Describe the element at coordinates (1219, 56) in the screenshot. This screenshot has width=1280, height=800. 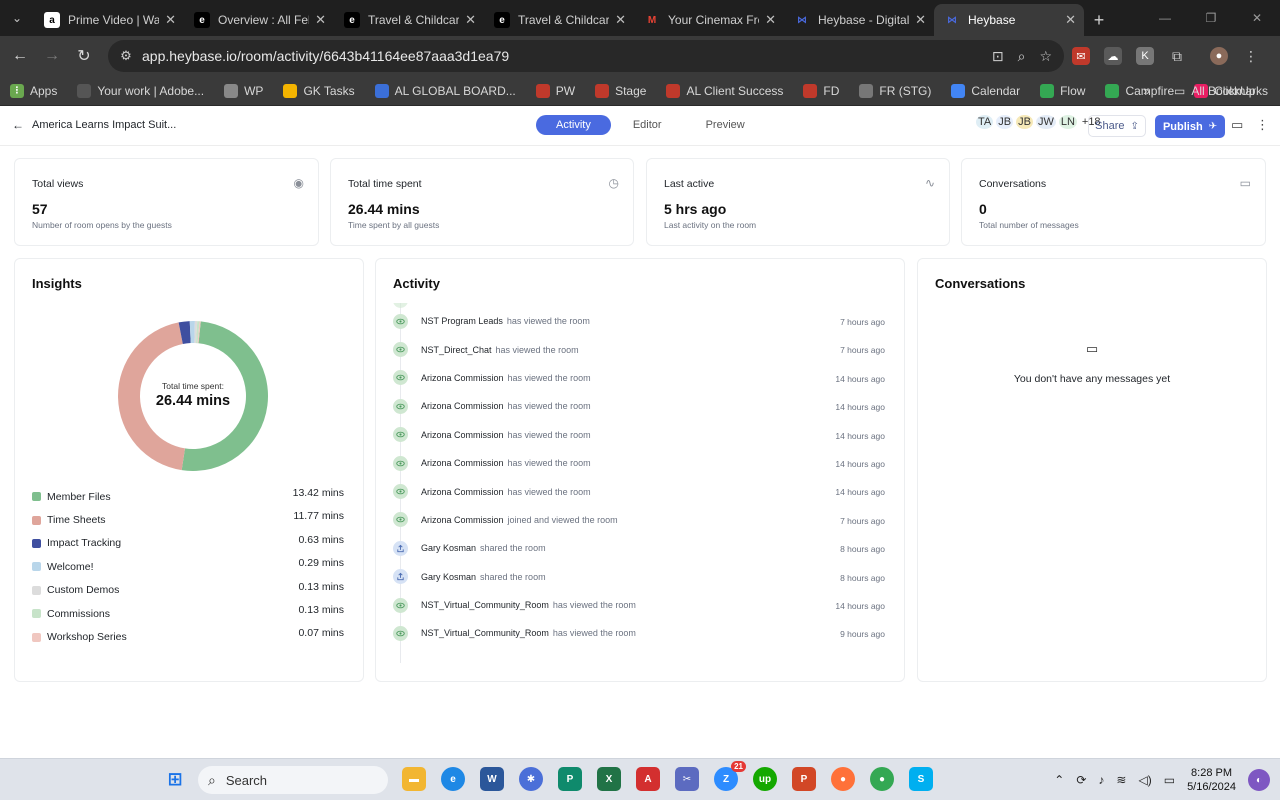
I see `profile-avatar: ●` at that location.